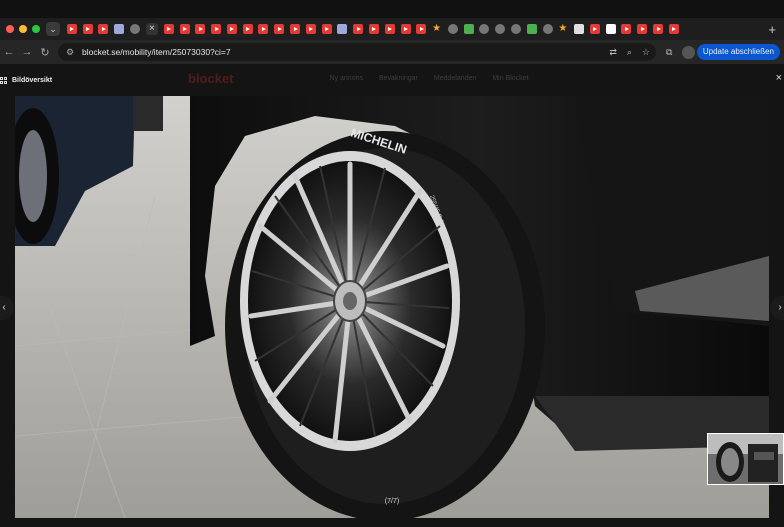  What do you see at coordinates (392, 80) in the screenshot?
I see `viewer-header: Bildöversikt ×` at bounding box center [392, 80].